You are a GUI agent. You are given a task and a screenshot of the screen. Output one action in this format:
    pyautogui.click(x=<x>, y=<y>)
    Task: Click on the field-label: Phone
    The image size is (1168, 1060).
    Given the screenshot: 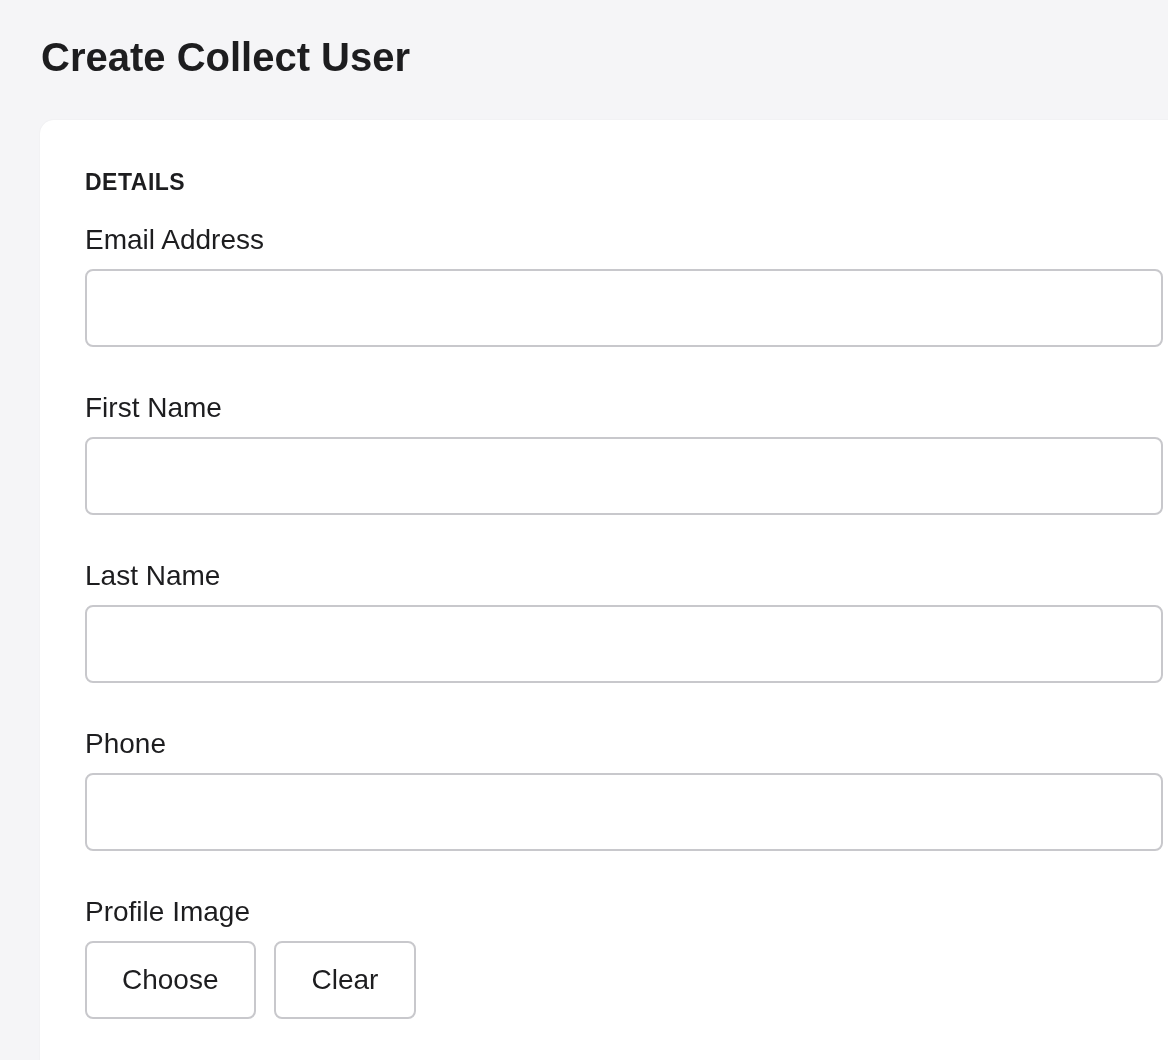 What is the action you would take?
    pyautogui.click(x=125, y=744)
    